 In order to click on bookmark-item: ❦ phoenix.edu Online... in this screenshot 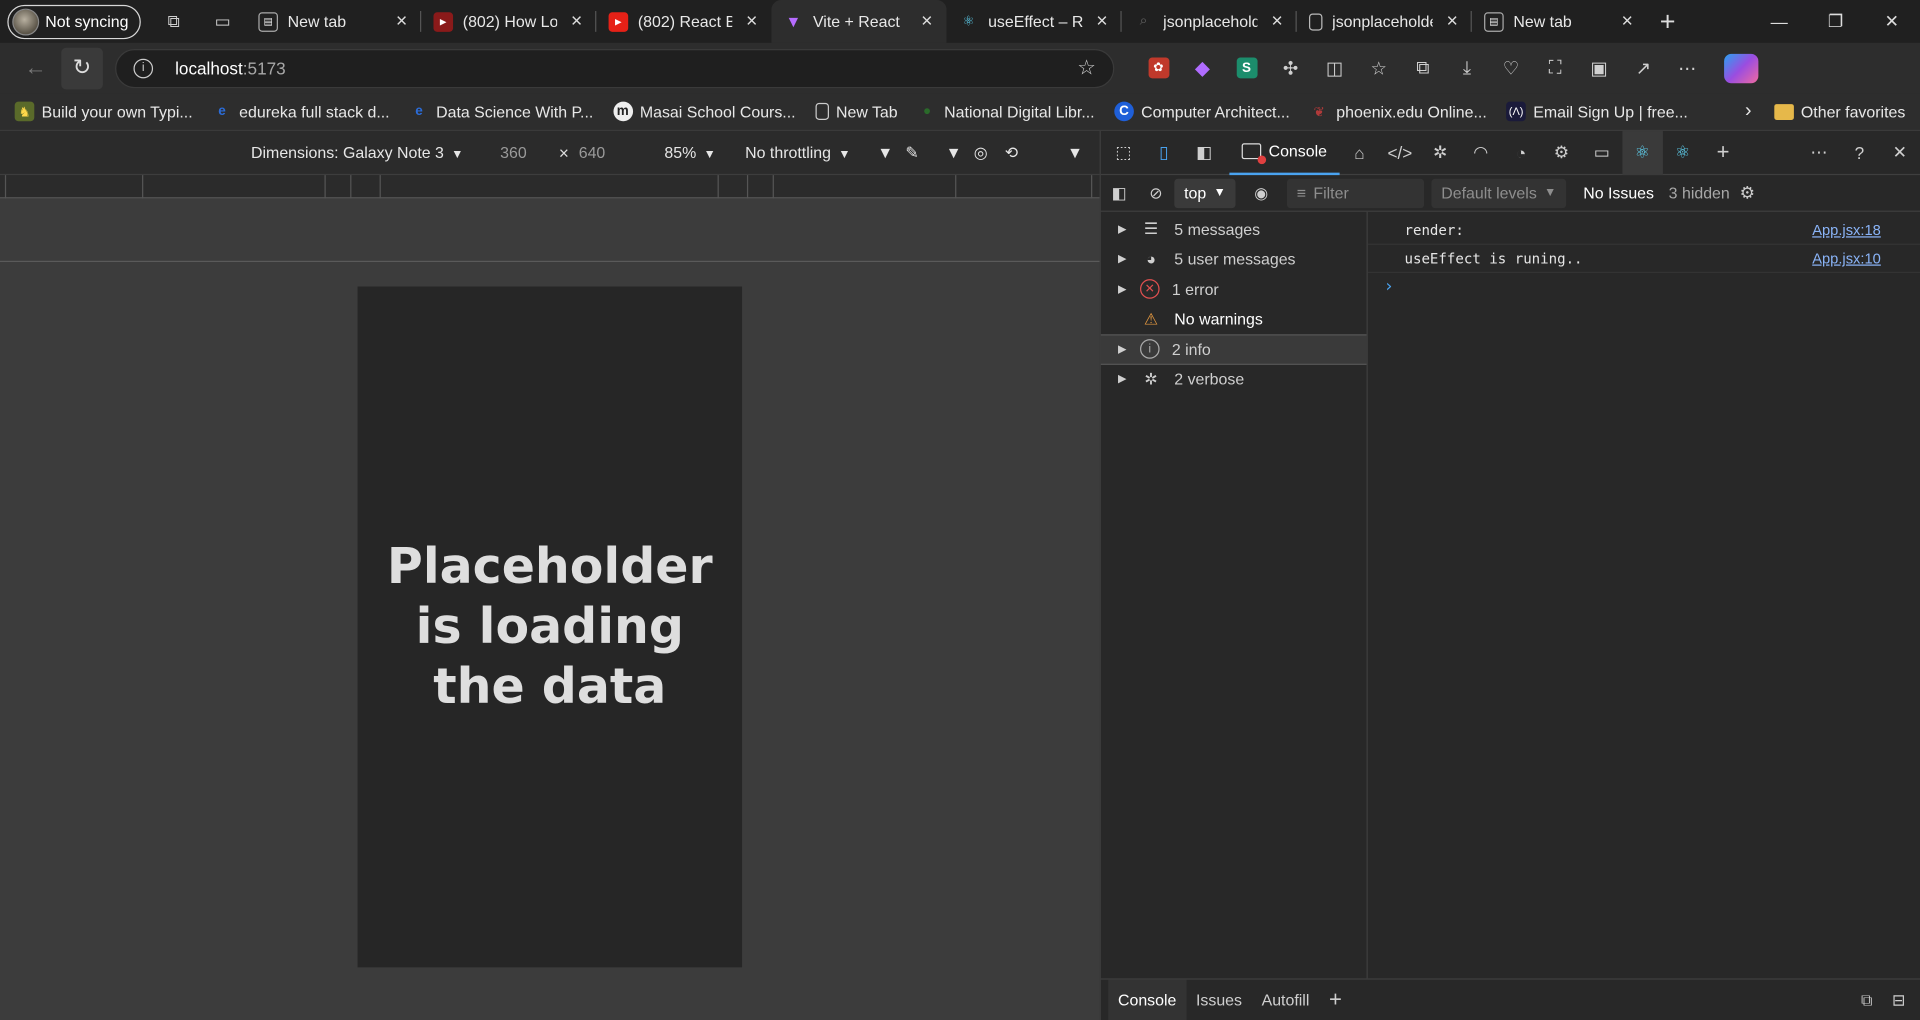, I will do `click(1398, 112)`.